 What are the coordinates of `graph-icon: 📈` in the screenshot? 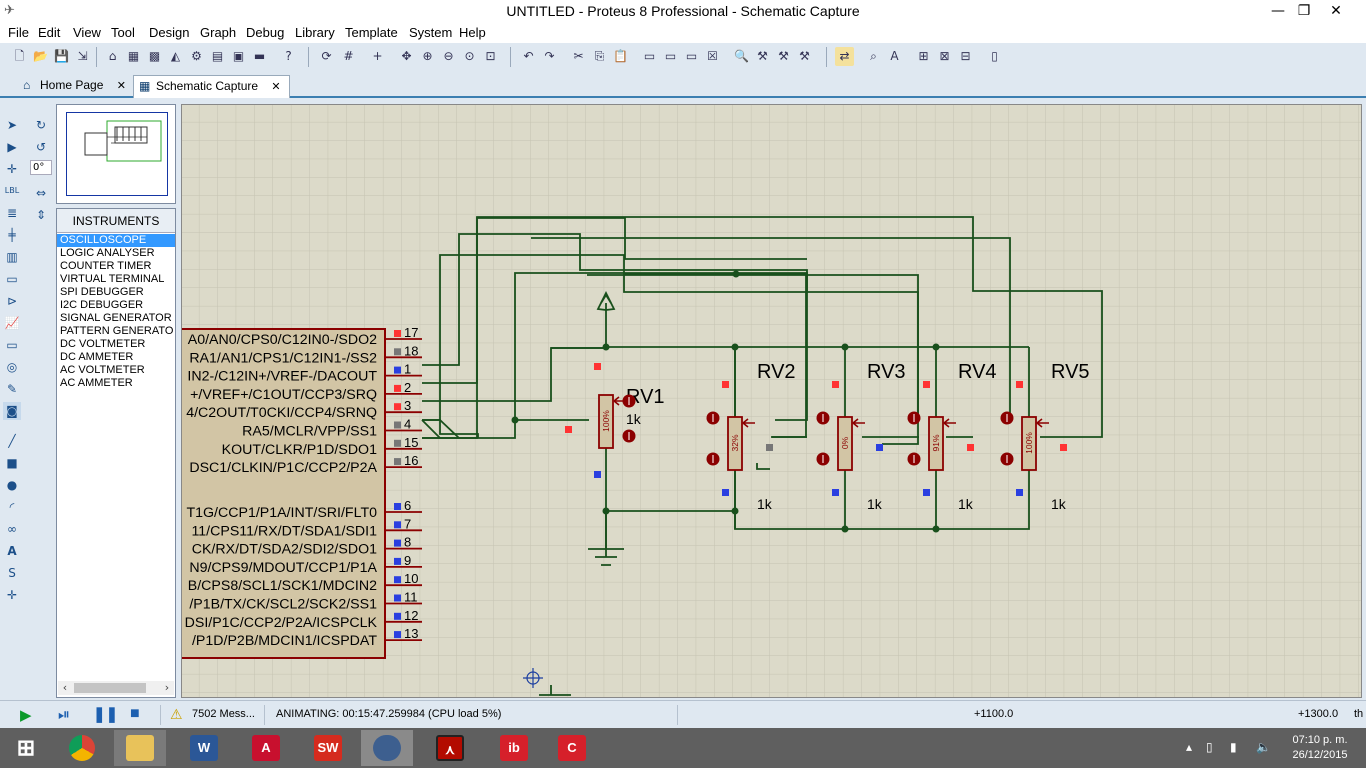 It's located at (12, 323).